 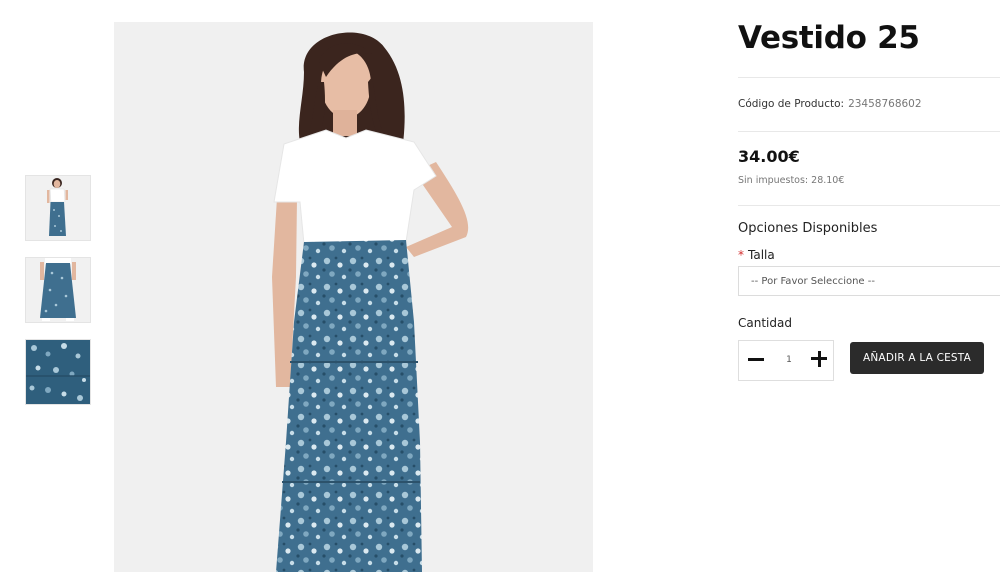 I want to click on thumbnail-full-outfit, so click(x=58, y=208).